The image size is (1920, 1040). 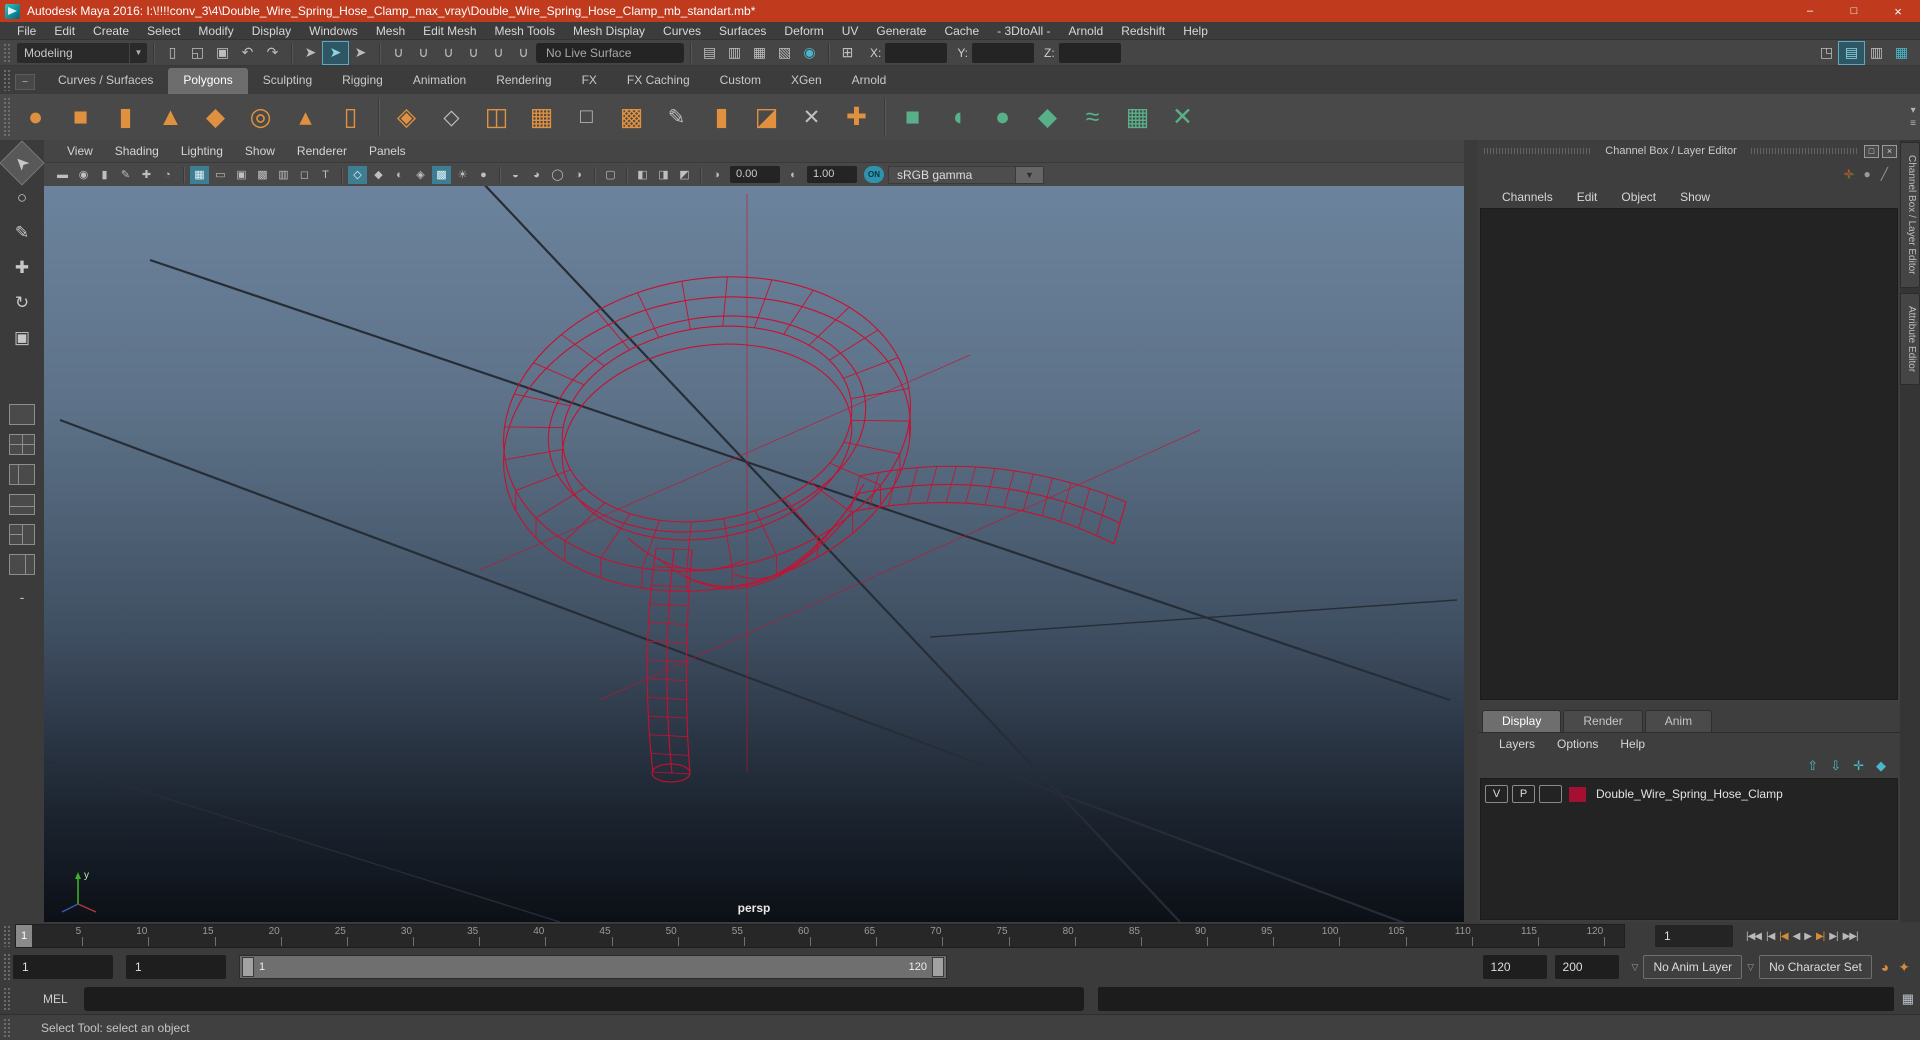 What do you see at coordinates (1851, 52) in the screenshot?
I see `attribute-editor-icon: ▤` at bounding box center [1851, 52].